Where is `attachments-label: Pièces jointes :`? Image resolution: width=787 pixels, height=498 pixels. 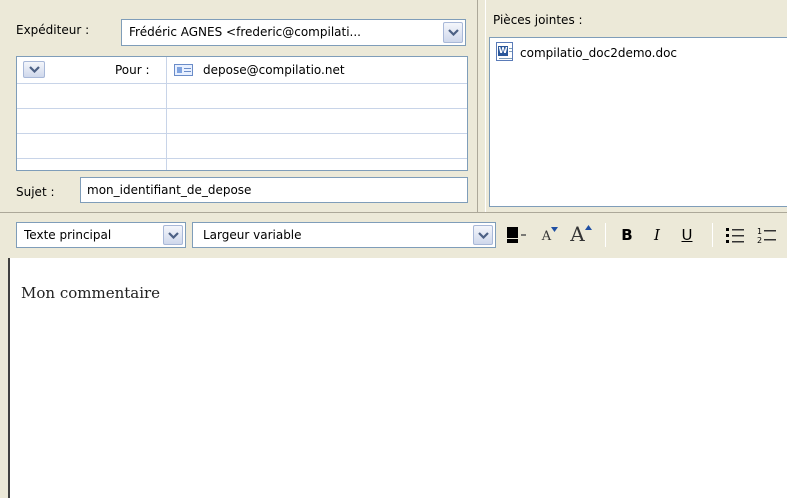 attachments-label: Pièces jointes : is located at coordinates (538, 20).